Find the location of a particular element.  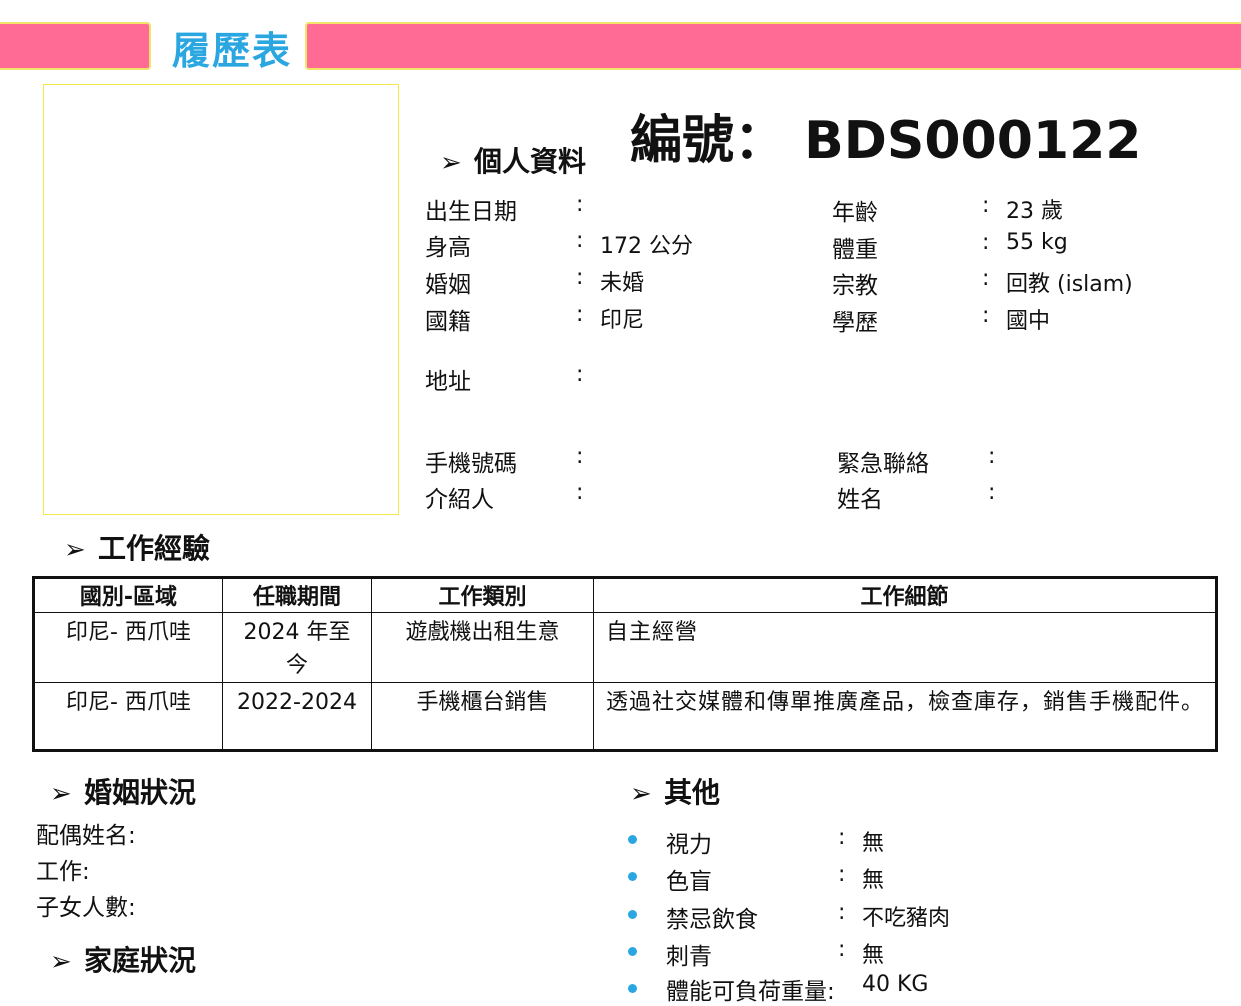

table-row: 印尼- 西爪哇 2024 年至今 遊戲機出租生意 自主經營 is located at coordinates (625, 647).